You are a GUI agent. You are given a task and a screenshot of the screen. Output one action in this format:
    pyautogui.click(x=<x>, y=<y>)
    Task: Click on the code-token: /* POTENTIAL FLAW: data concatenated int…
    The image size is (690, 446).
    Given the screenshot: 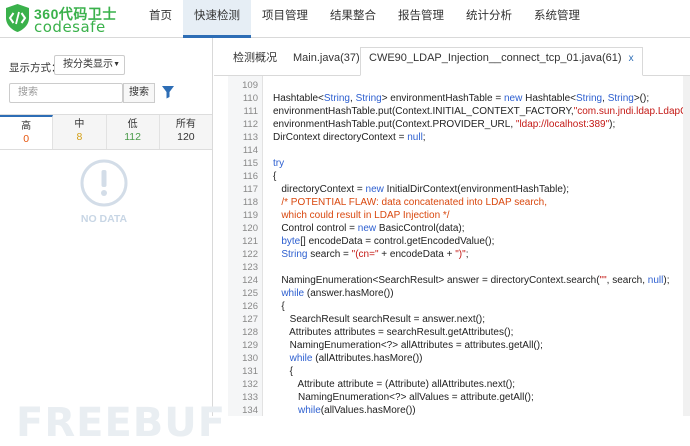 What is the action you would take?
    pyautogui.click(x=410, y=202)
    